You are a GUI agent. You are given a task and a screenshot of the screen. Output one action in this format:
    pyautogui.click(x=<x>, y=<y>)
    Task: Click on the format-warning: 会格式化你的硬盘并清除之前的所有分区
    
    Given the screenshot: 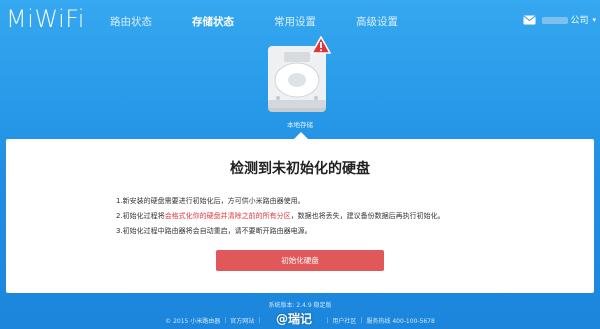 What is the action you would take?
    pyautogui.click(x=227, y=216)
    